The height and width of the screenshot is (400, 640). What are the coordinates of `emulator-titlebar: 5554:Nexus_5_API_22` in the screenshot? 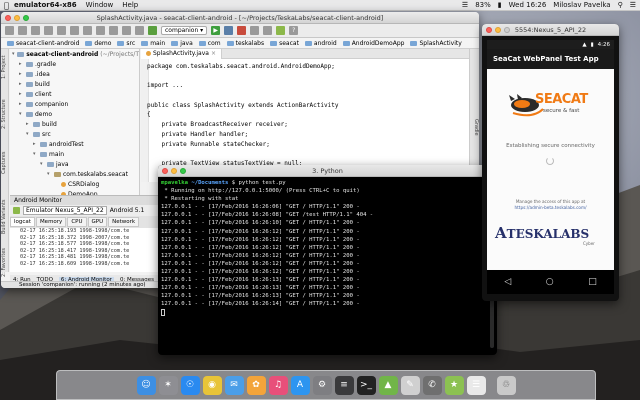 It's located at (550, 30).